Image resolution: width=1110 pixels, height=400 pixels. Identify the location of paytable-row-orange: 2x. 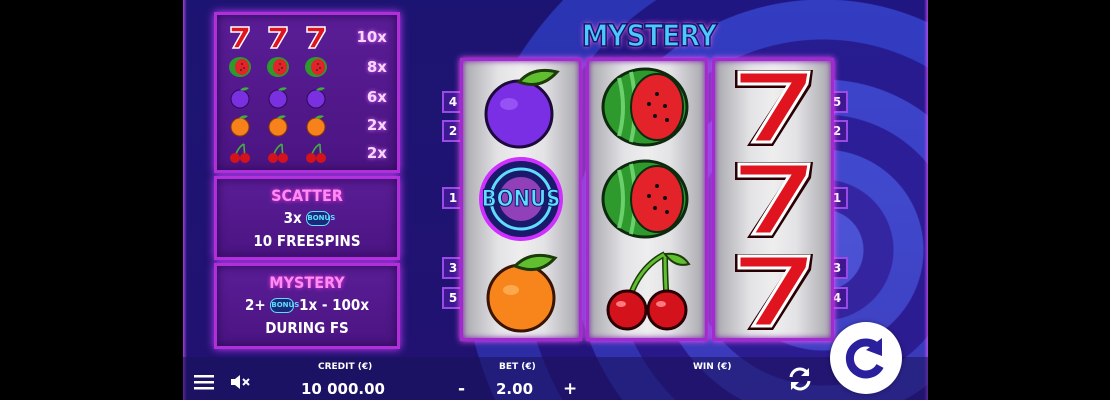
(307, 125).